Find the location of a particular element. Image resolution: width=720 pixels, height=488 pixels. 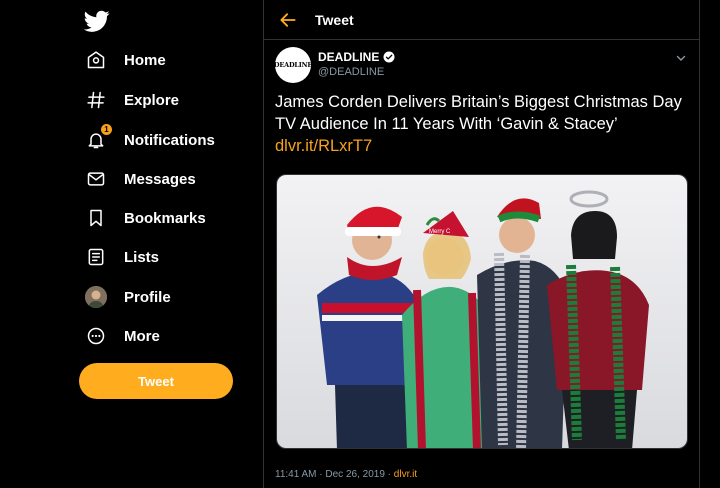

author-name: DEADLINE is located at coordinates (356, 57).